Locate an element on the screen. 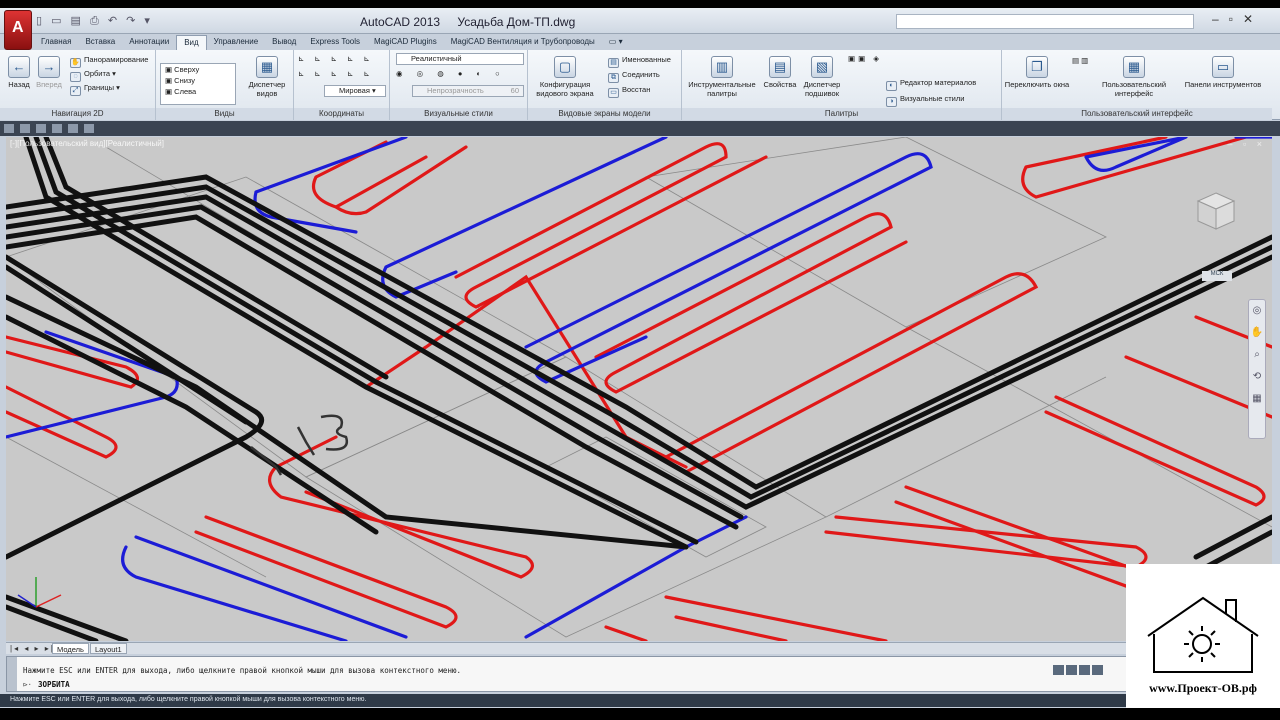 This screenshot has width=1280, height=720. arrow-right-icon: → is located at coordinates (49, 67).